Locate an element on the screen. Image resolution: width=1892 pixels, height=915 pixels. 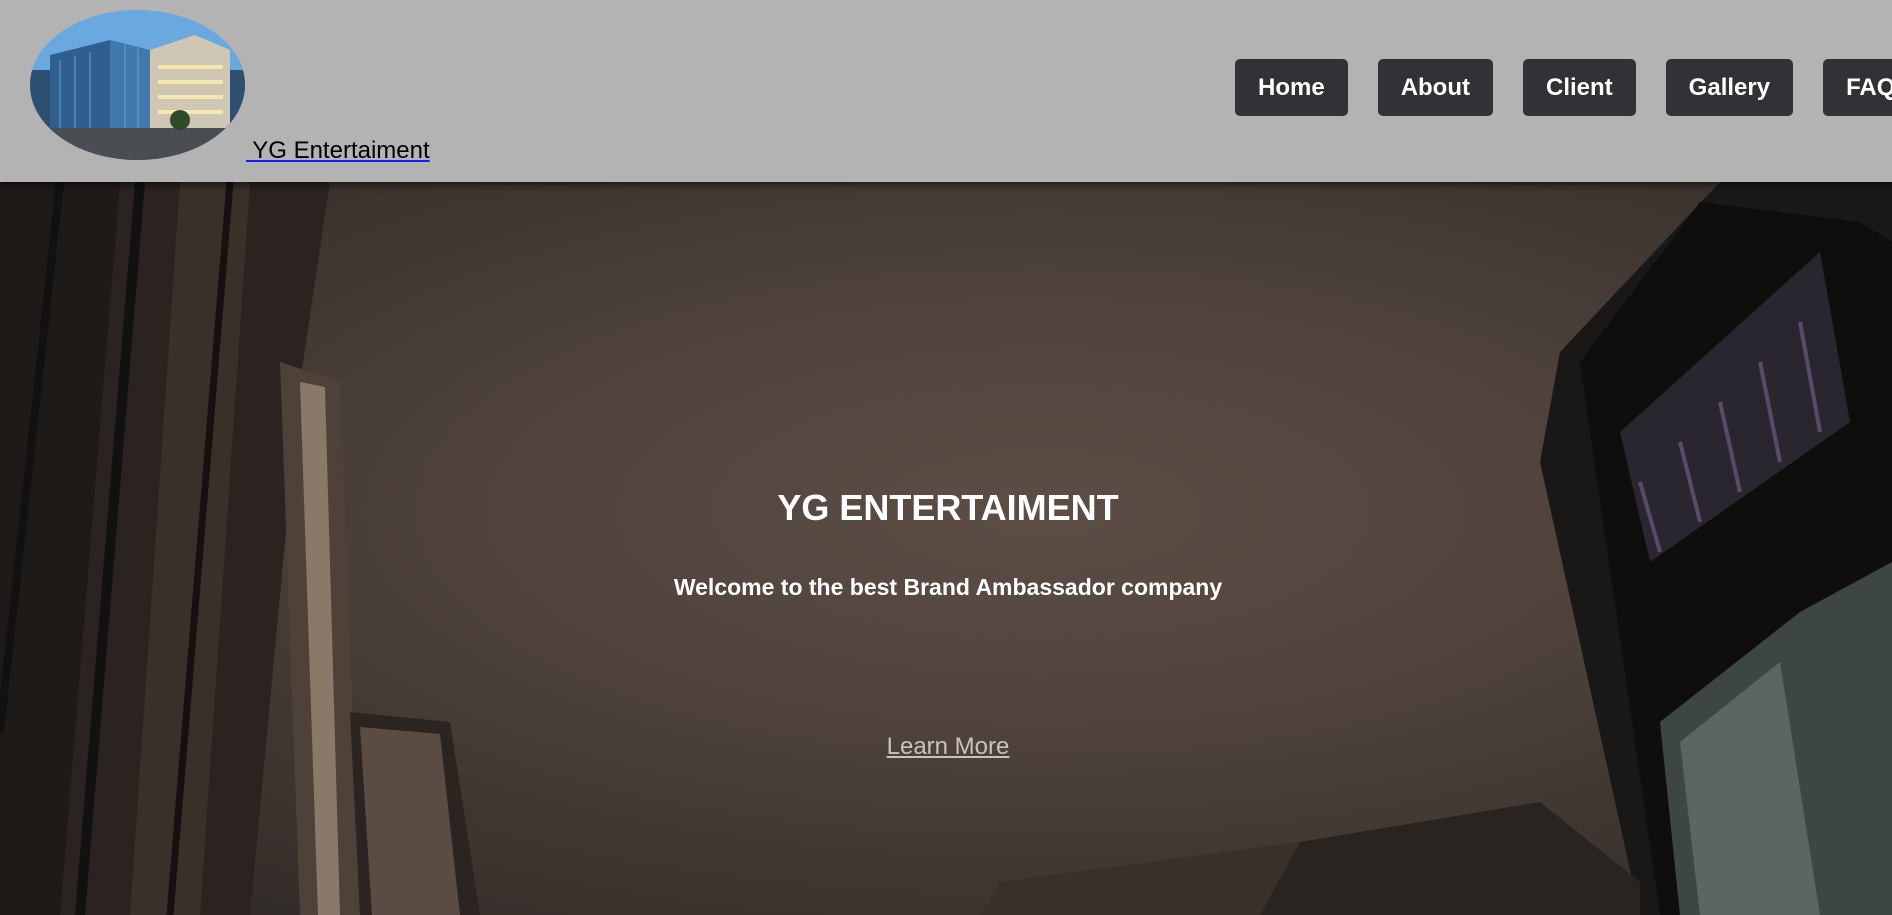
nav-home-button: Home is located at coordinates (1291, 87).